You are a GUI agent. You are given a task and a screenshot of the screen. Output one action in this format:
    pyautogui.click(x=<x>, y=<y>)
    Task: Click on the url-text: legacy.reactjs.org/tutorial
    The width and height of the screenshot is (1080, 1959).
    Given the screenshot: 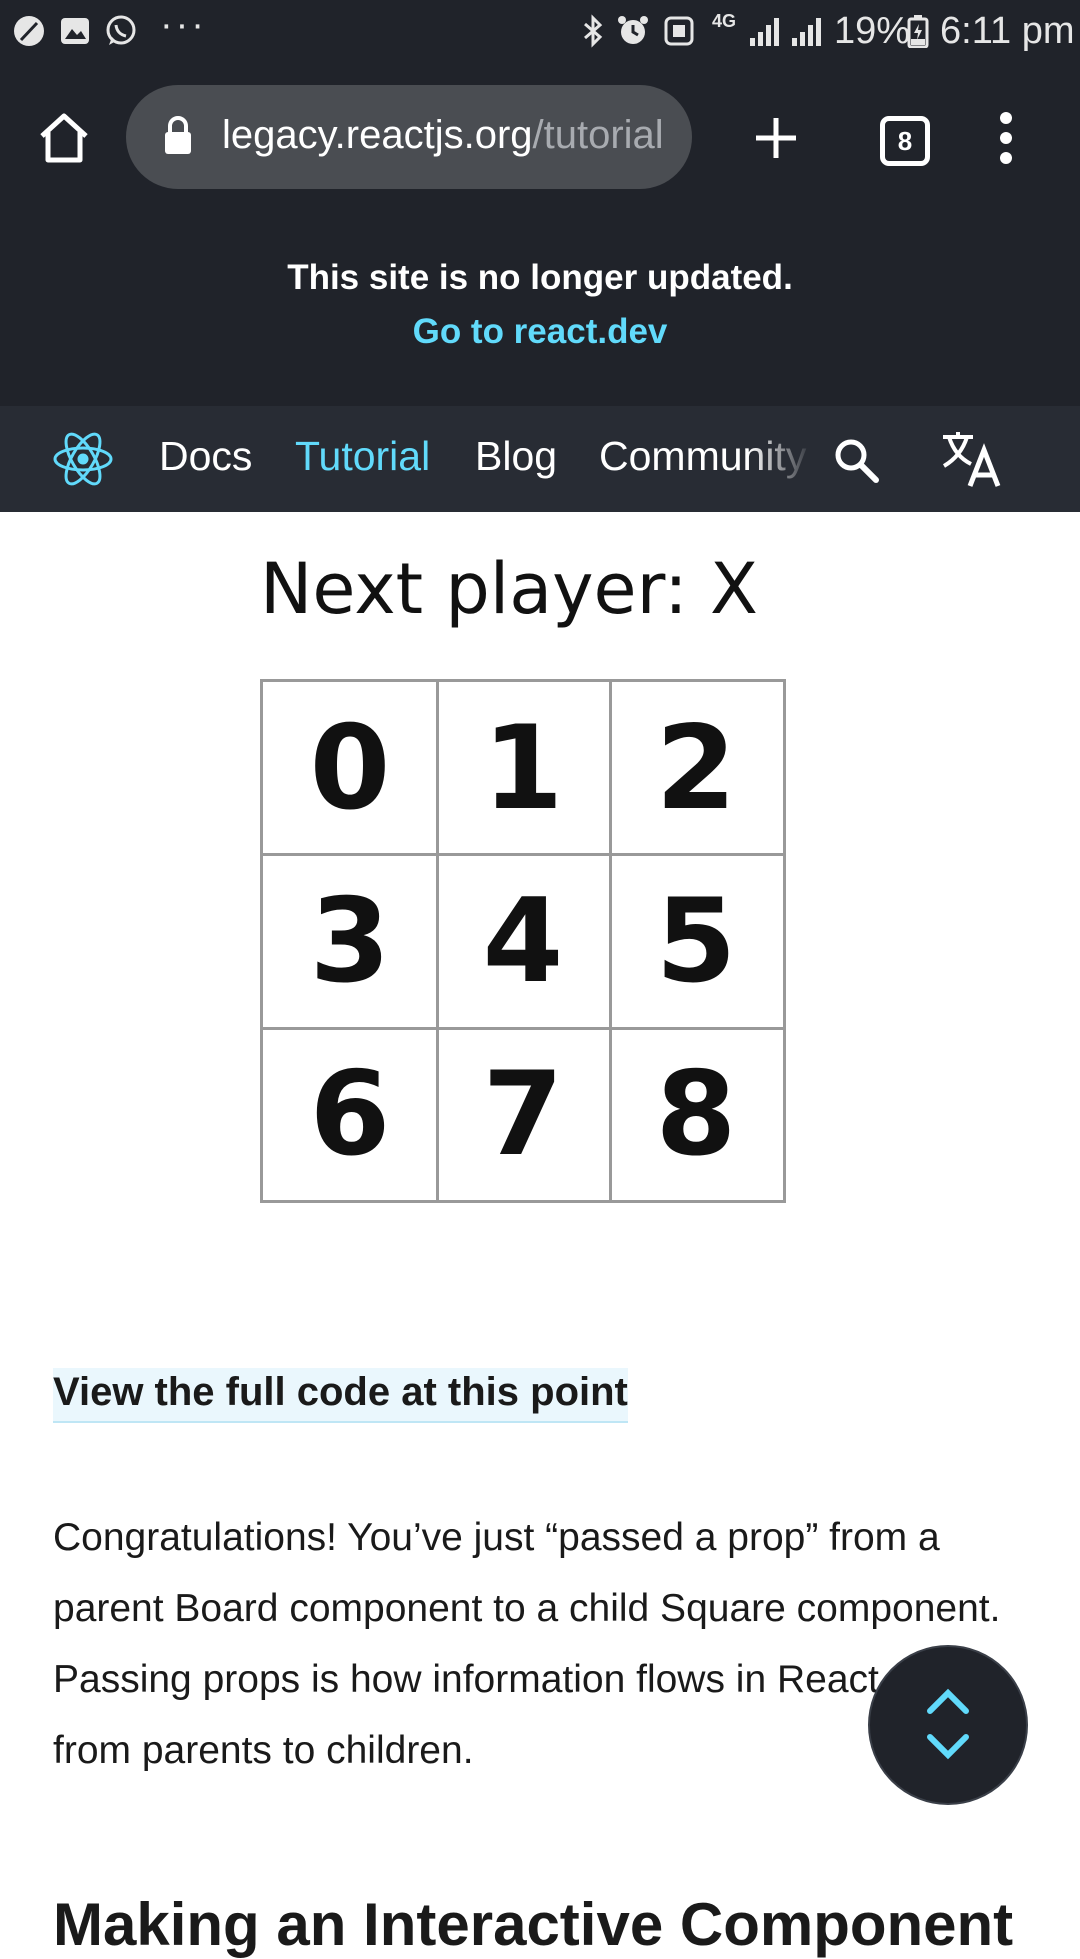 What is the action you would take?
    pyautogui.click(x=443, y=135)
    